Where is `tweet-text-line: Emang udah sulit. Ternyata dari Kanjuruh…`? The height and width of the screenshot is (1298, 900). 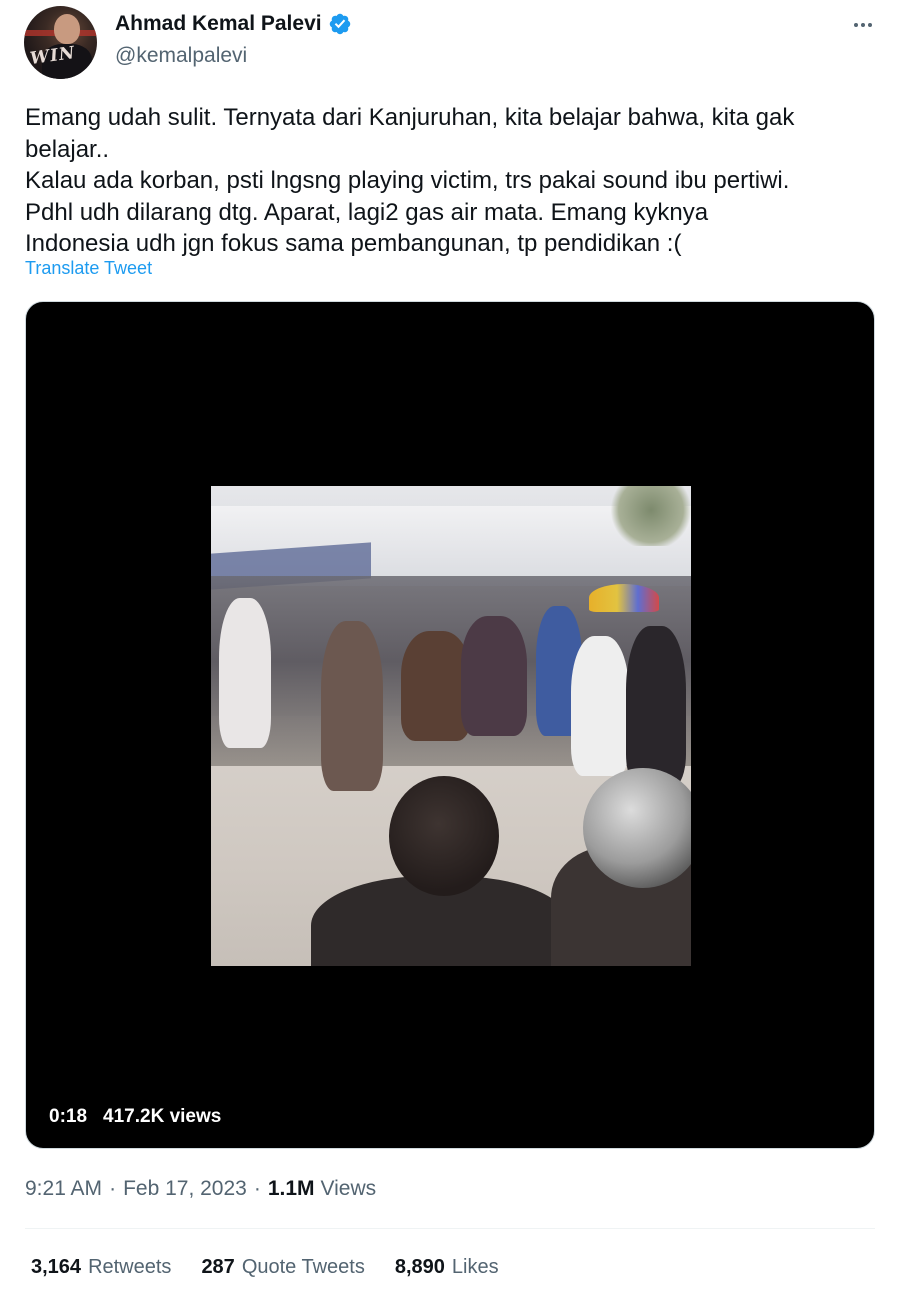 tweet-text-line: Emang udah sulit. Ternyata dari Kanjuruh… is located at coordinates (410, 117).